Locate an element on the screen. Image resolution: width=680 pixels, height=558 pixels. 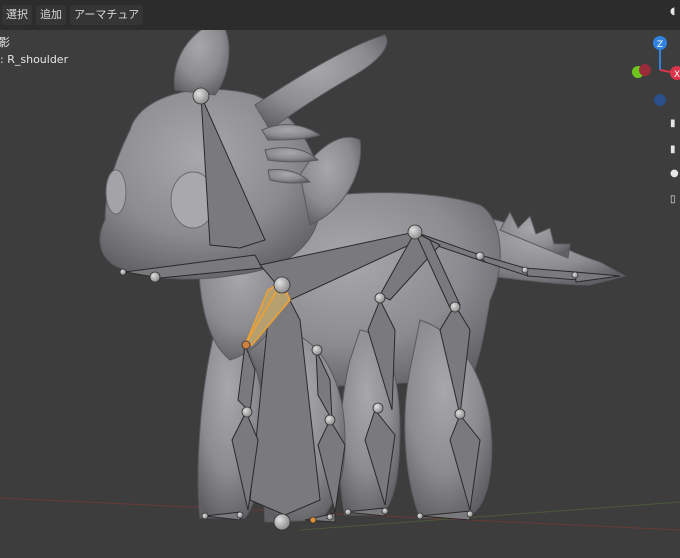
active-bone-label: : R_shoulder is located at coordinates (34, 59).